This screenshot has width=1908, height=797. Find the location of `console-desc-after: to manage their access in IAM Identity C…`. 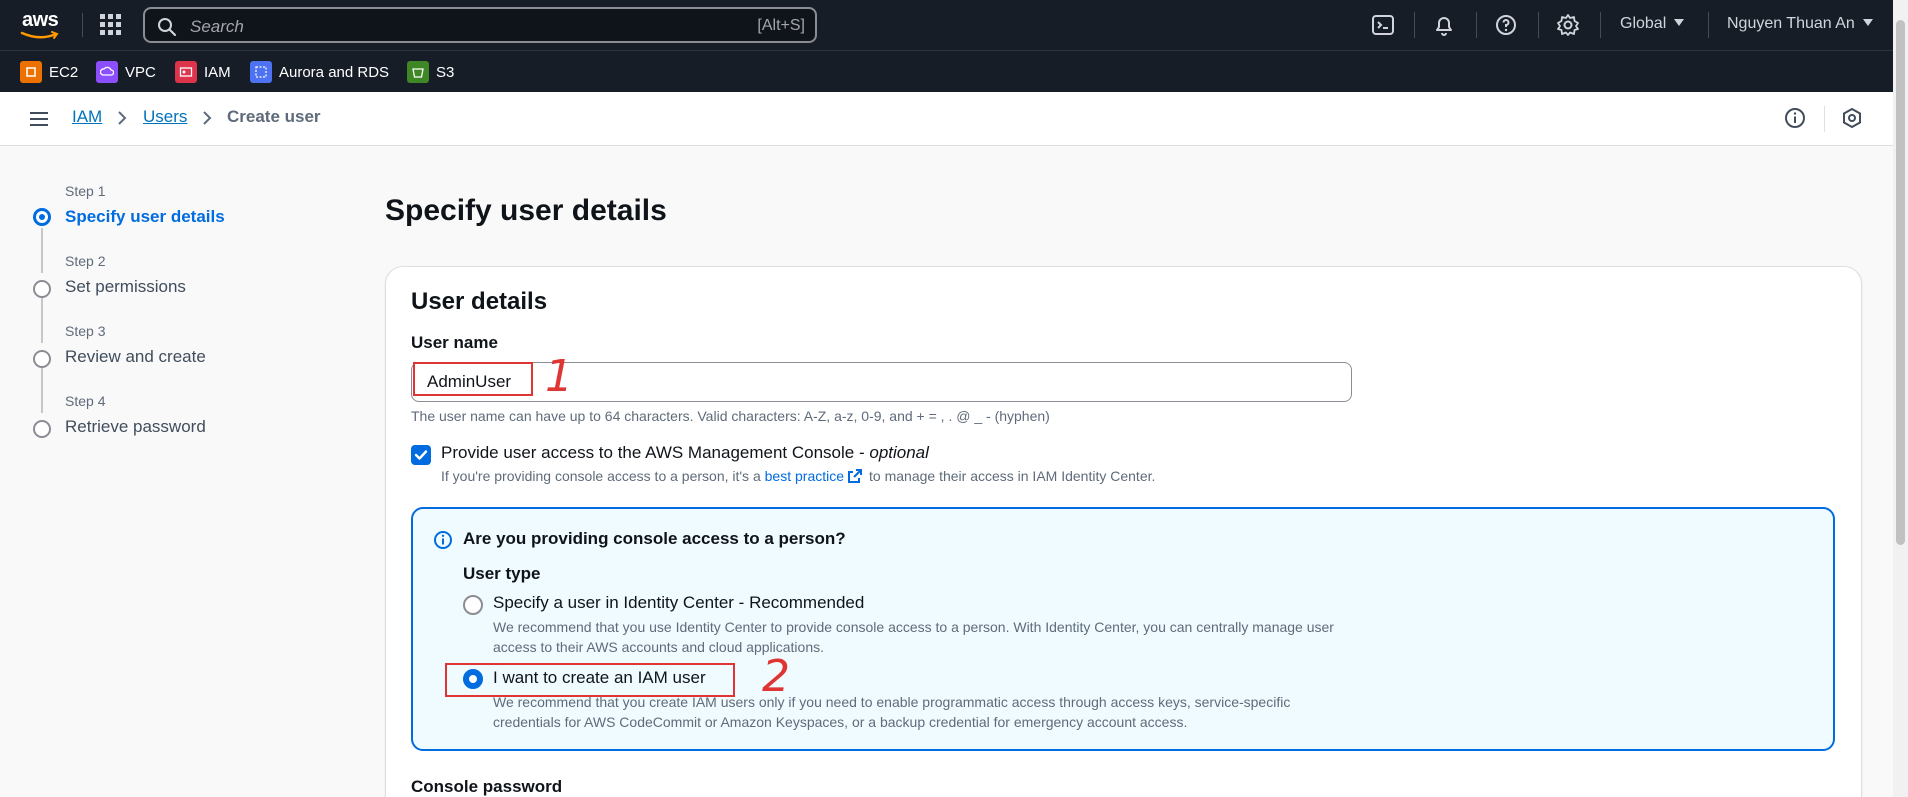

console-desc-after: to manage their access in IAM Identity C… is located at coordinates (1012, 476).